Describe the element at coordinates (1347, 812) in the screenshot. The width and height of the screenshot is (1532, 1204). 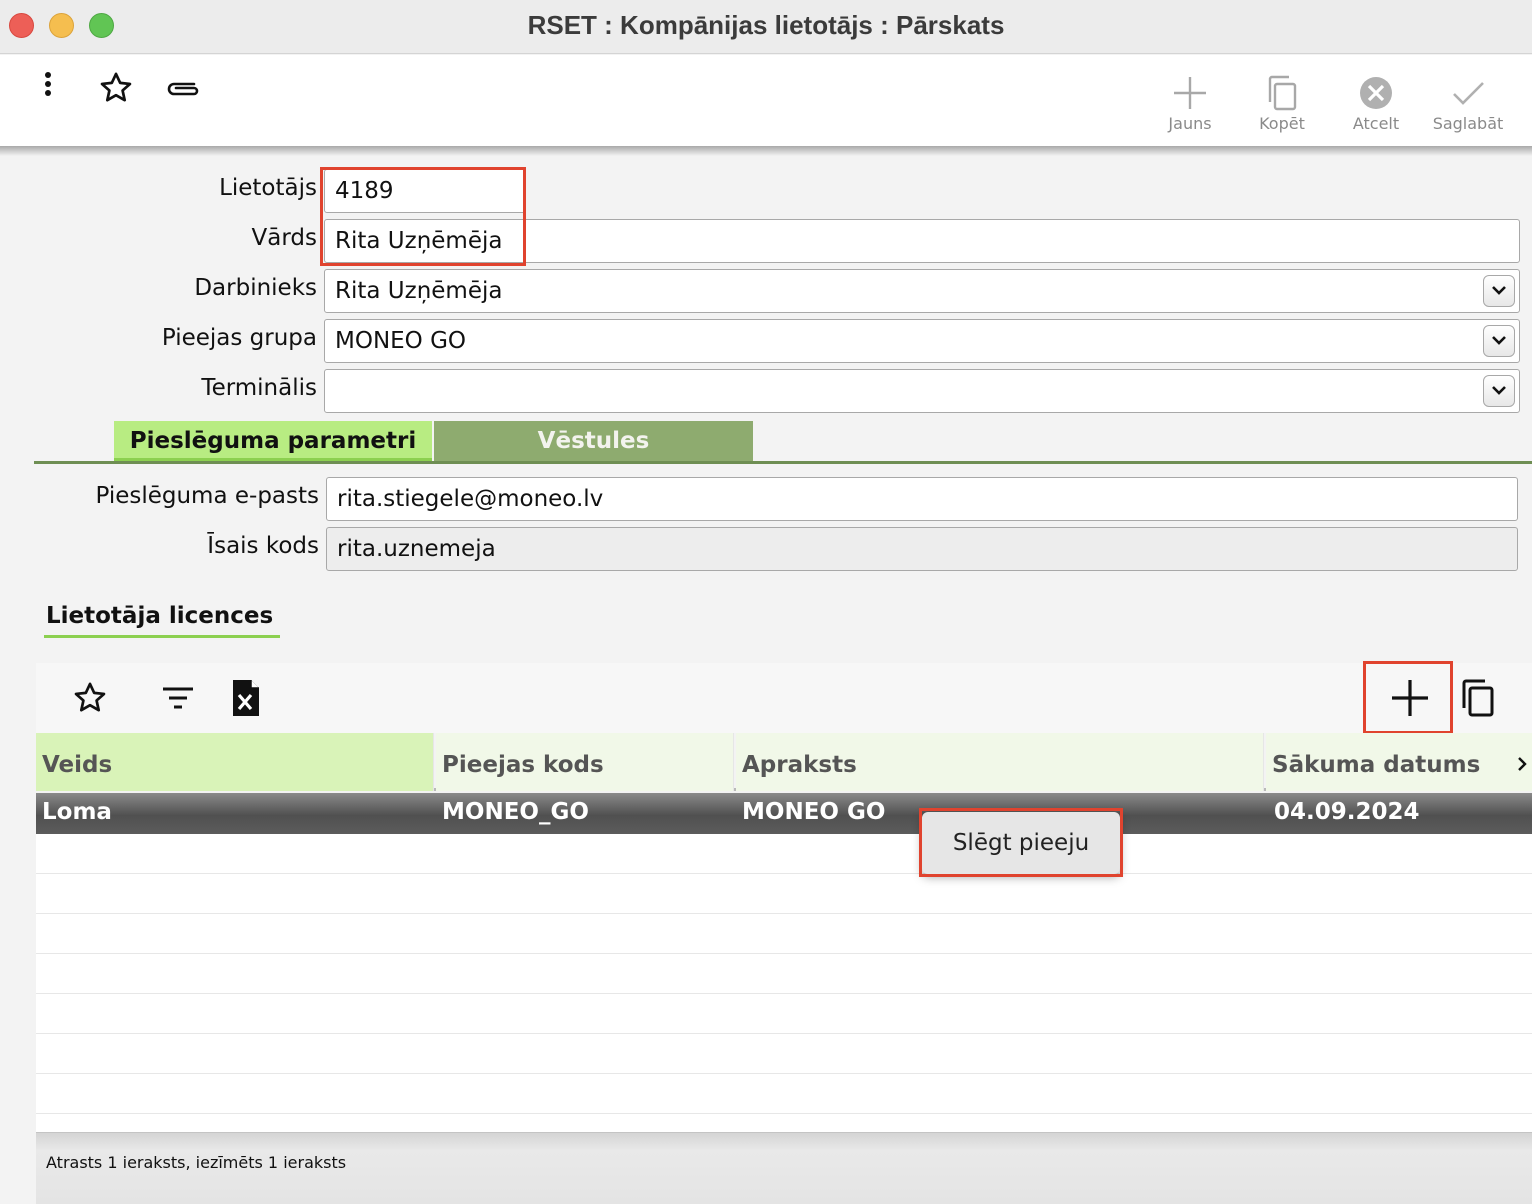
I see `cell-start-date: 04.09.2024` at that location.